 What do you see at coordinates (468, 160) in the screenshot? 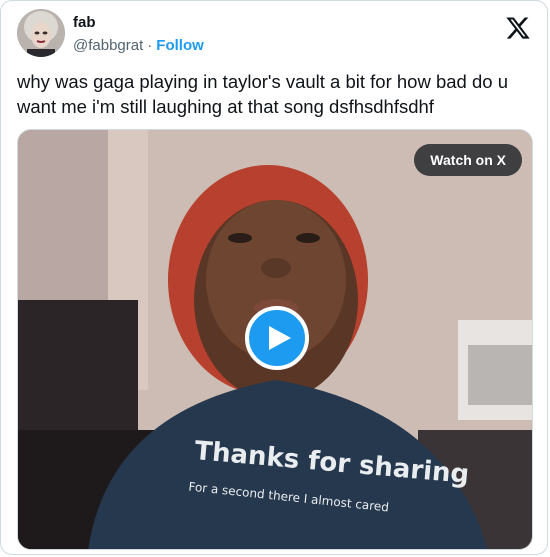
I see `watch-on-x-button: Watch on X` at bounding box center [468, 160].